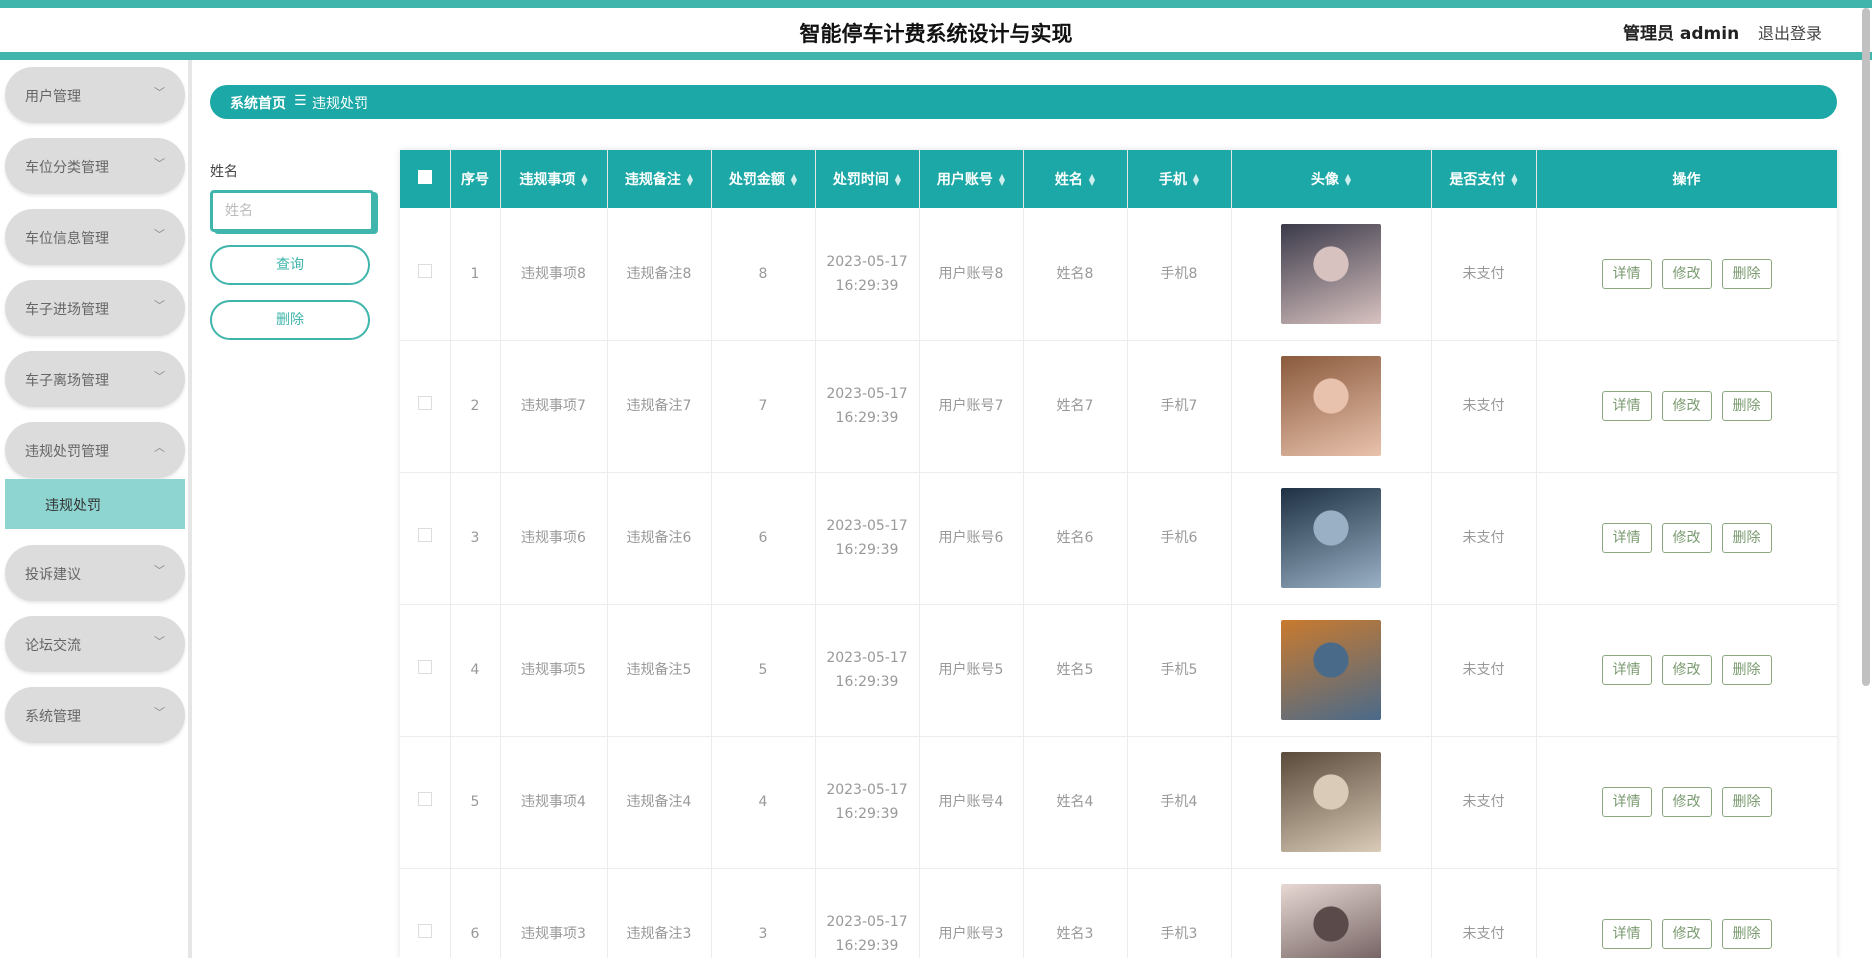  Describe the element at coordinates (95, 450) in the screenshot. I see `sidebar-item-violation-mgmt: 违规处罚管理 ︿` at that location.